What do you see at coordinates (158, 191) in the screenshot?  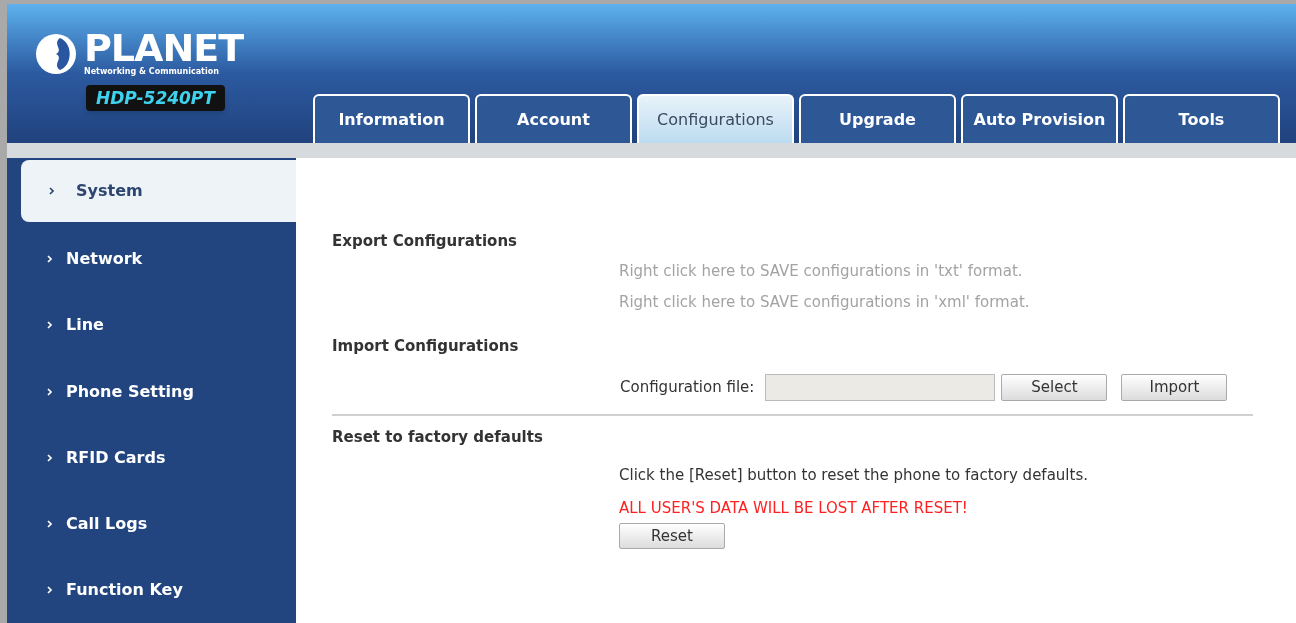 I see `sidebar-item: System` at bounding box center [158, 191].